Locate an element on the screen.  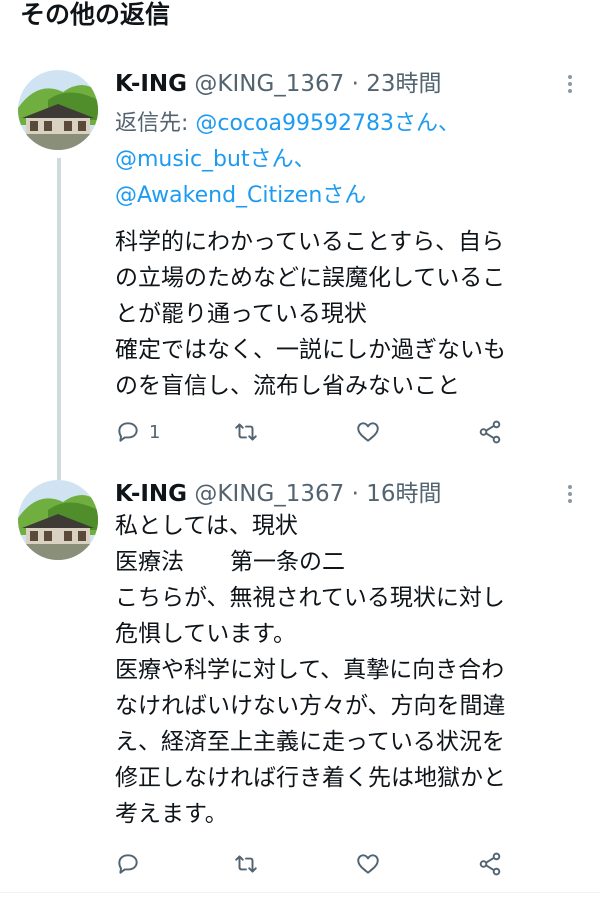
text-line: こちらが、無視されている現状に対し is located at coordinates (310, 598).